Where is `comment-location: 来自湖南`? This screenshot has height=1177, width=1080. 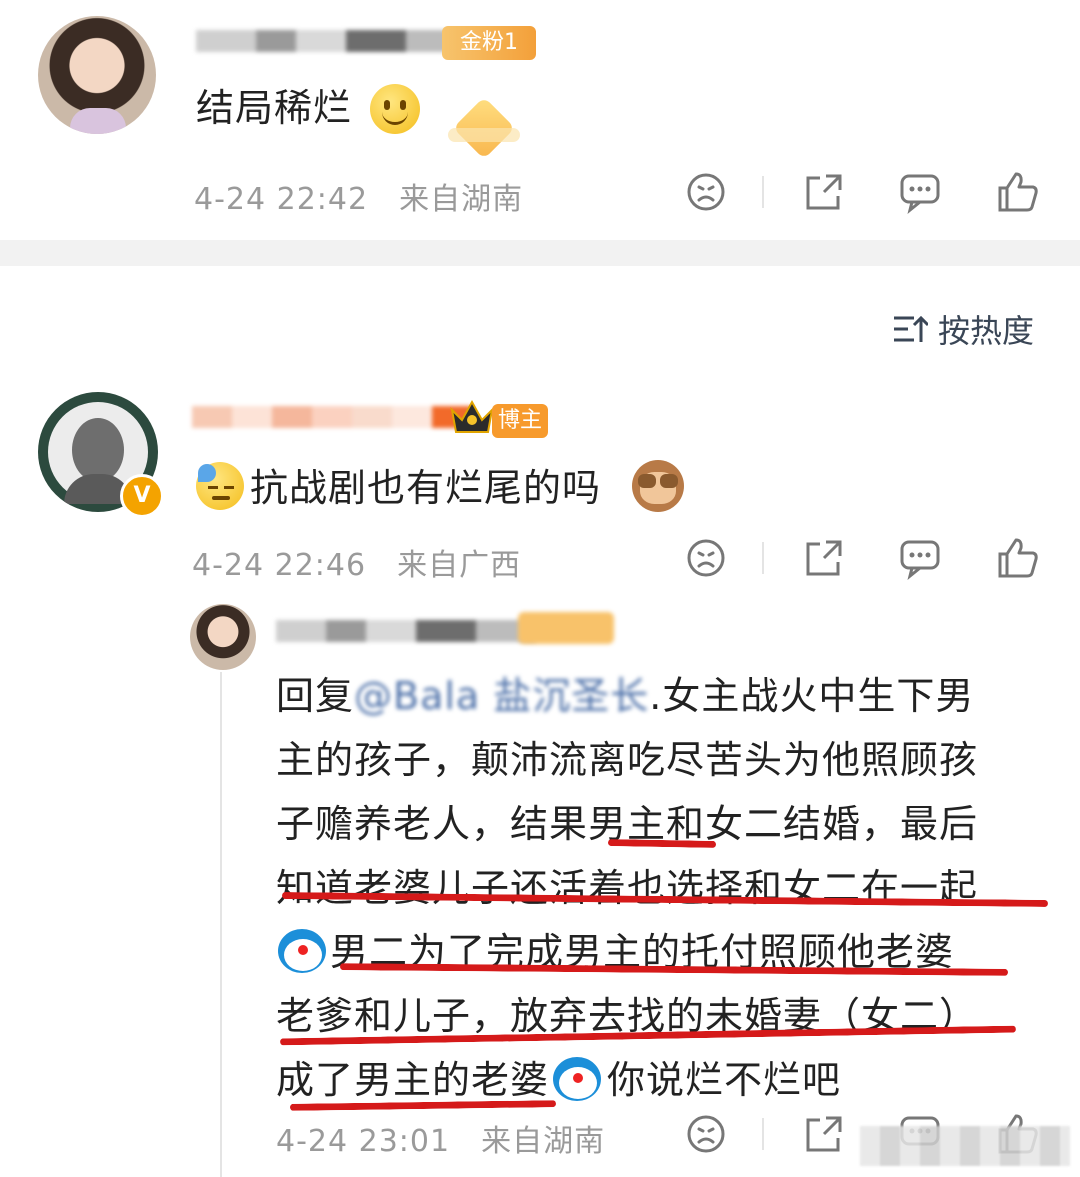 comment-location: 来自湖南 is located at coordinates (461, 199).